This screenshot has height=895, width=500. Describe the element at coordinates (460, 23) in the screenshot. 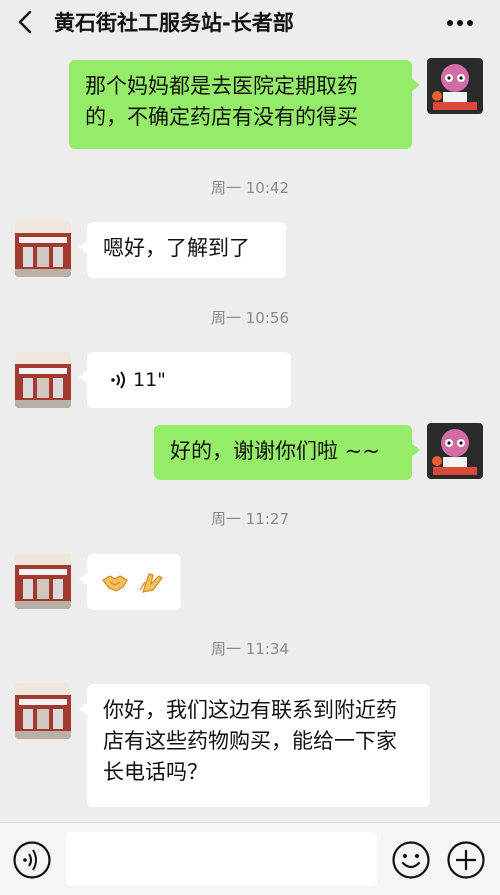

I see `more-dots-icon` at that location.